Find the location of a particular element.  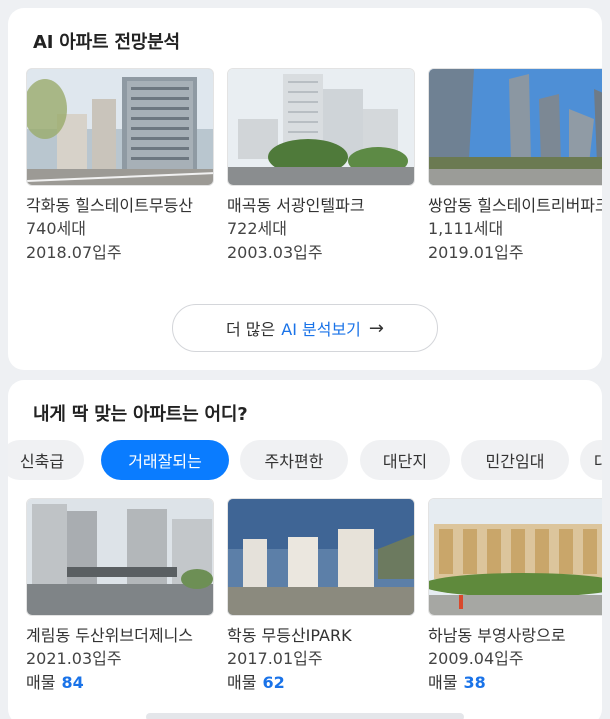

apartment-card: 쌍암동 힐스테이트리버파크 1,111세대 2019.01입주 is located at coordinates (515, 166).